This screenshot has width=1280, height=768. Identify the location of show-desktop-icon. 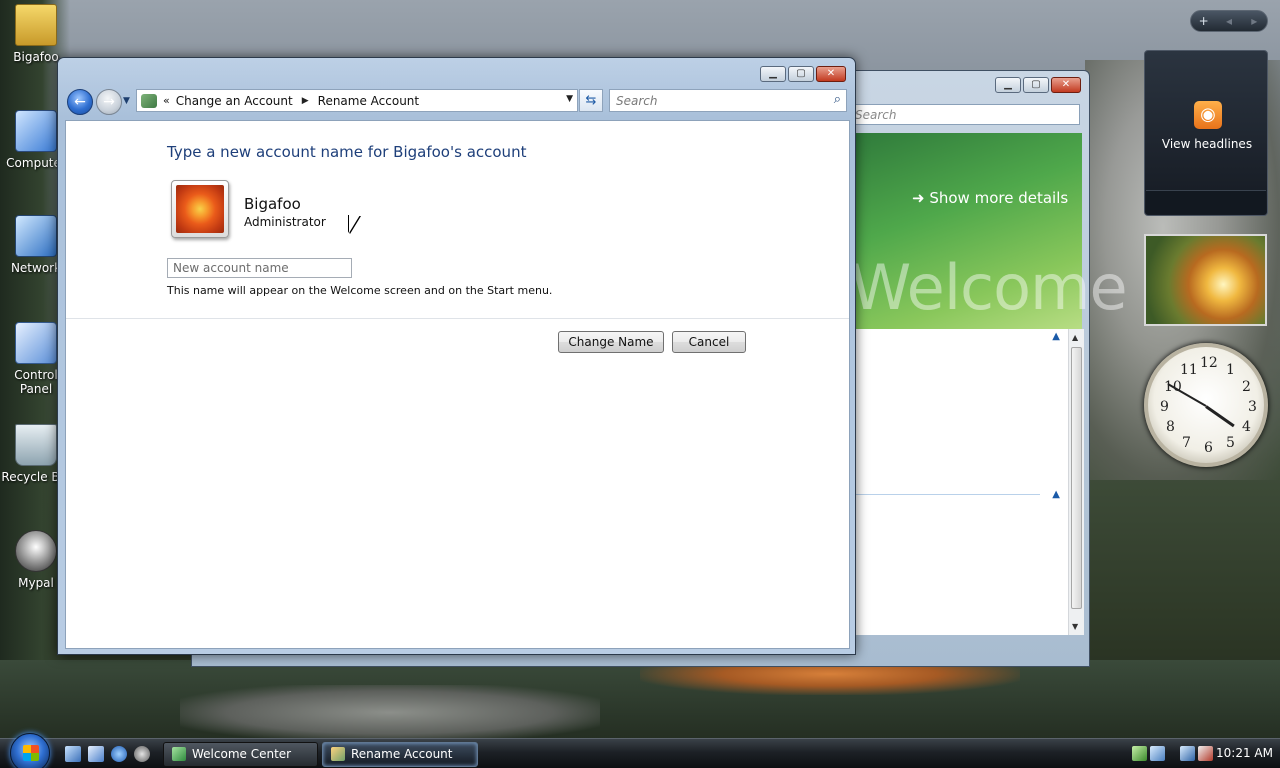
(73, 754).